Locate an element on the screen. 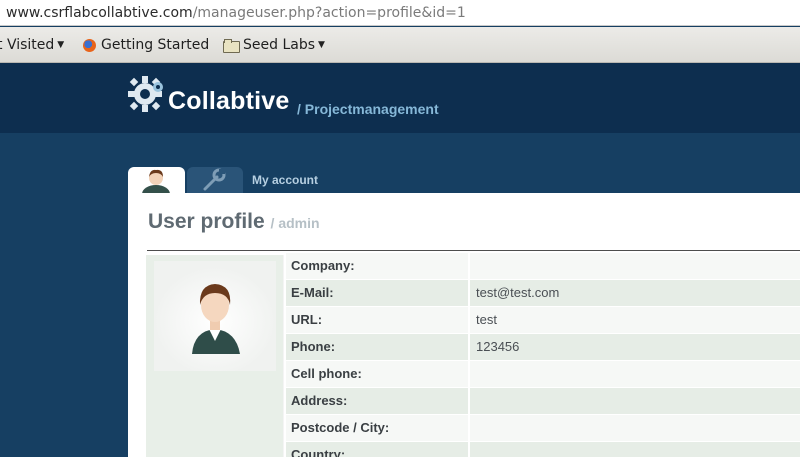 This screenshot has width=800, height=457. avatar-panel is located at coordinates (215, 356).